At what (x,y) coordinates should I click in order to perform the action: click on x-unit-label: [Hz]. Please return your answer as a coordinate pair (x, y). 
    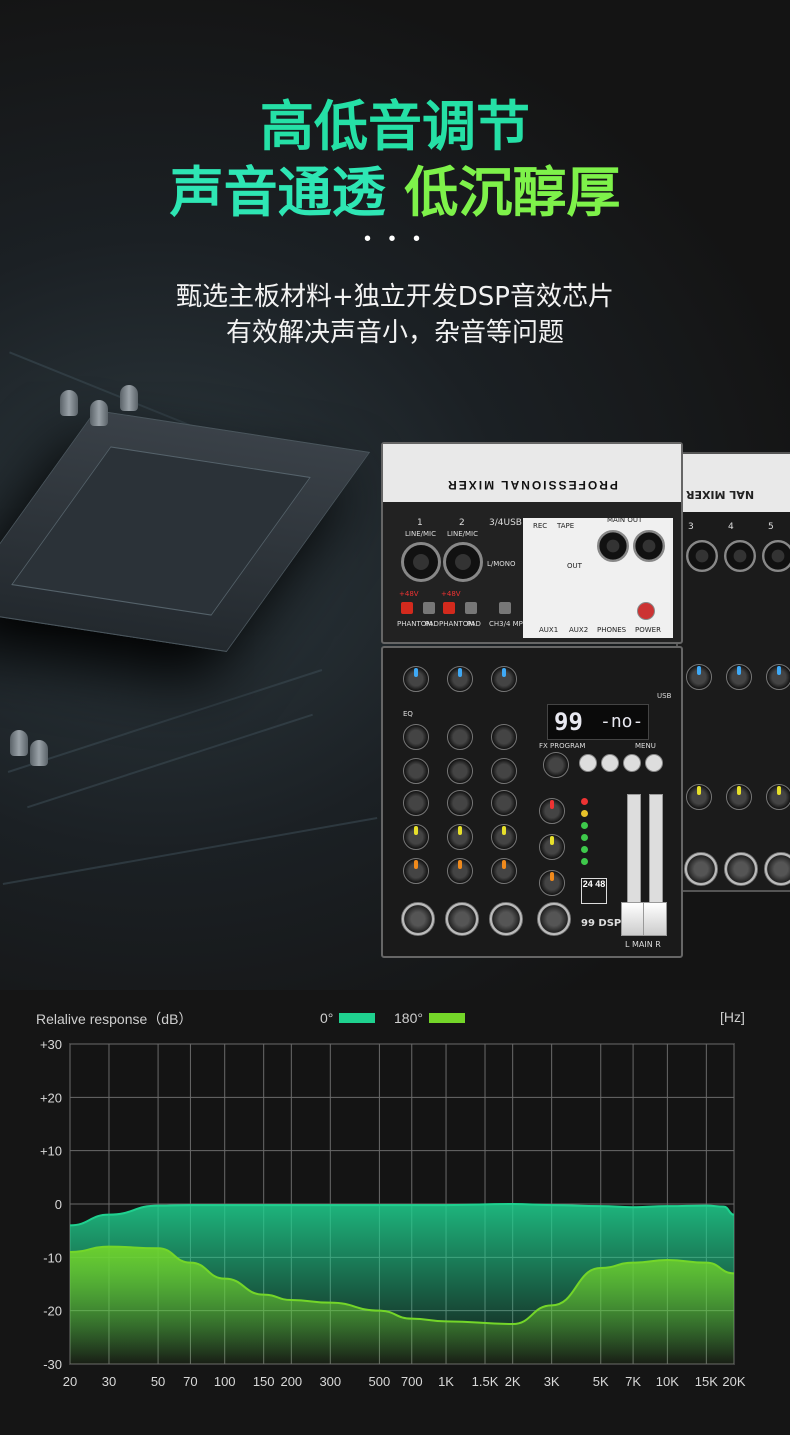
    Looking at the image, I should click on (732, 1017).